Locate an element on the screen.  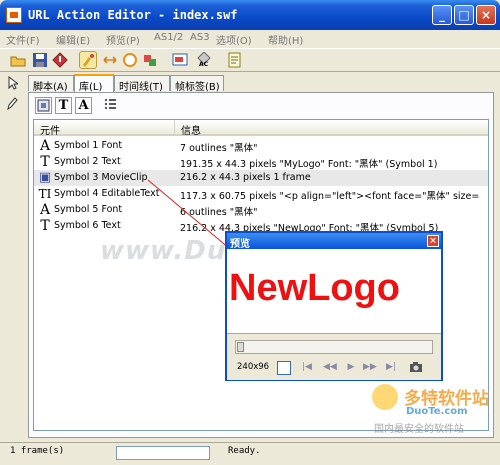
preview-close-button: × is located at coordinates (433, 241).